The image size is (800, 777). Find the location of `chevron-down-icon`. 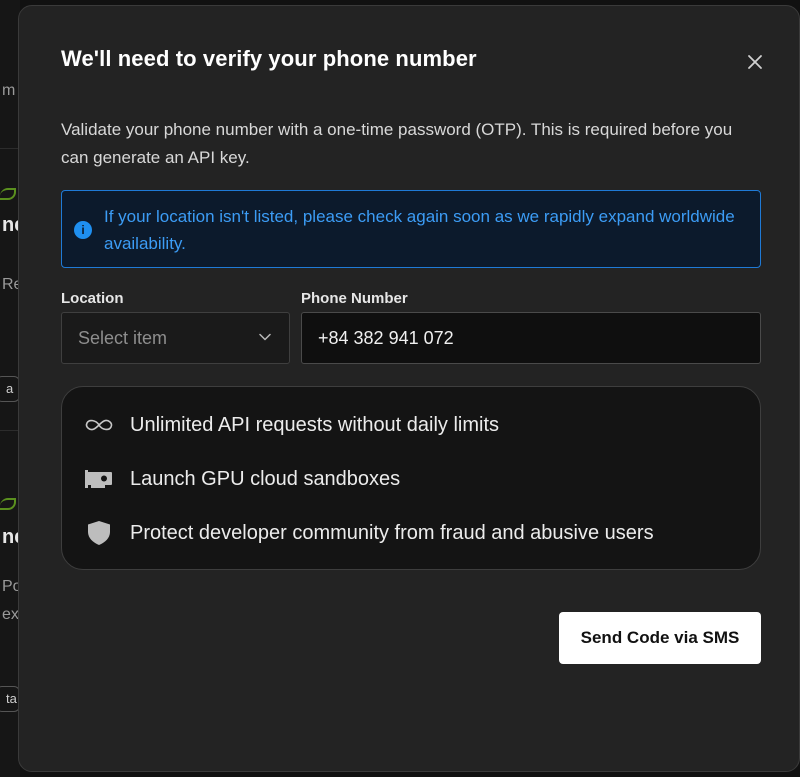

chevron-down-icon is located at coordinates (265, 337).